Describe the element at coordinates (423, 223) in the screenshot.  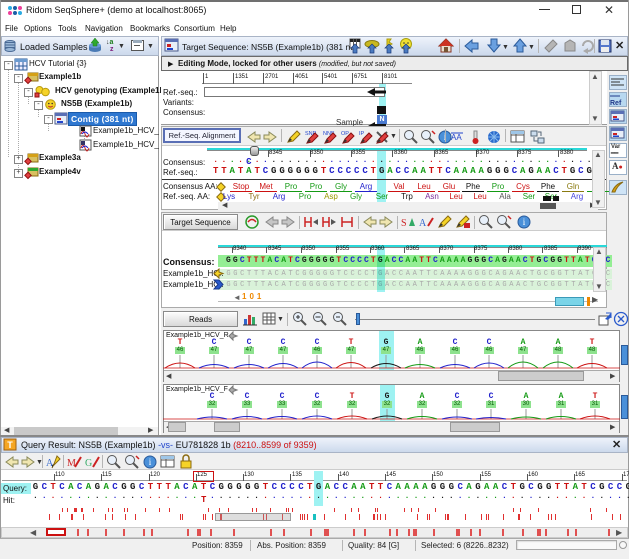
I see `svg-text: A` at that location.